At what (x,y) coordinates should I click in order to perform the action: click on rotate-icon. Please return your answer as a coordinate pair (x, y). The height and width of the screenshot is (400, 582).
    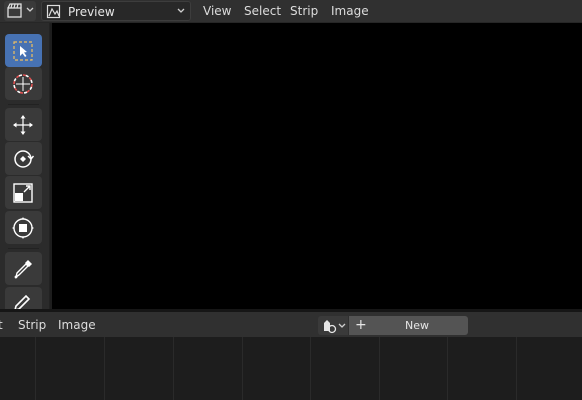
    Looking at the image, I should click on (24, 159).